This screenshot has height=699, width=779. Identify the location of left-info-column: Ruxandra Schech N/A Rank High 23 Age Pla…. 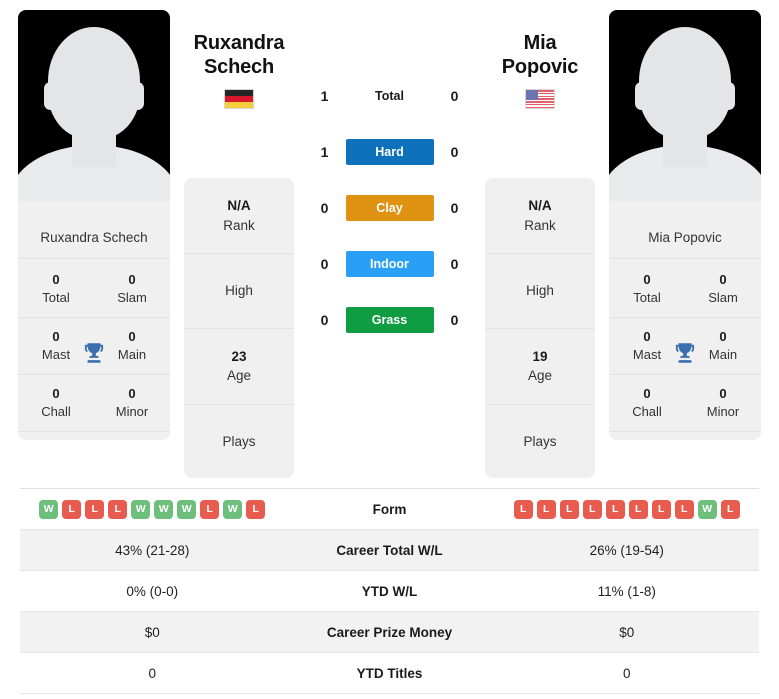
(239, 244).